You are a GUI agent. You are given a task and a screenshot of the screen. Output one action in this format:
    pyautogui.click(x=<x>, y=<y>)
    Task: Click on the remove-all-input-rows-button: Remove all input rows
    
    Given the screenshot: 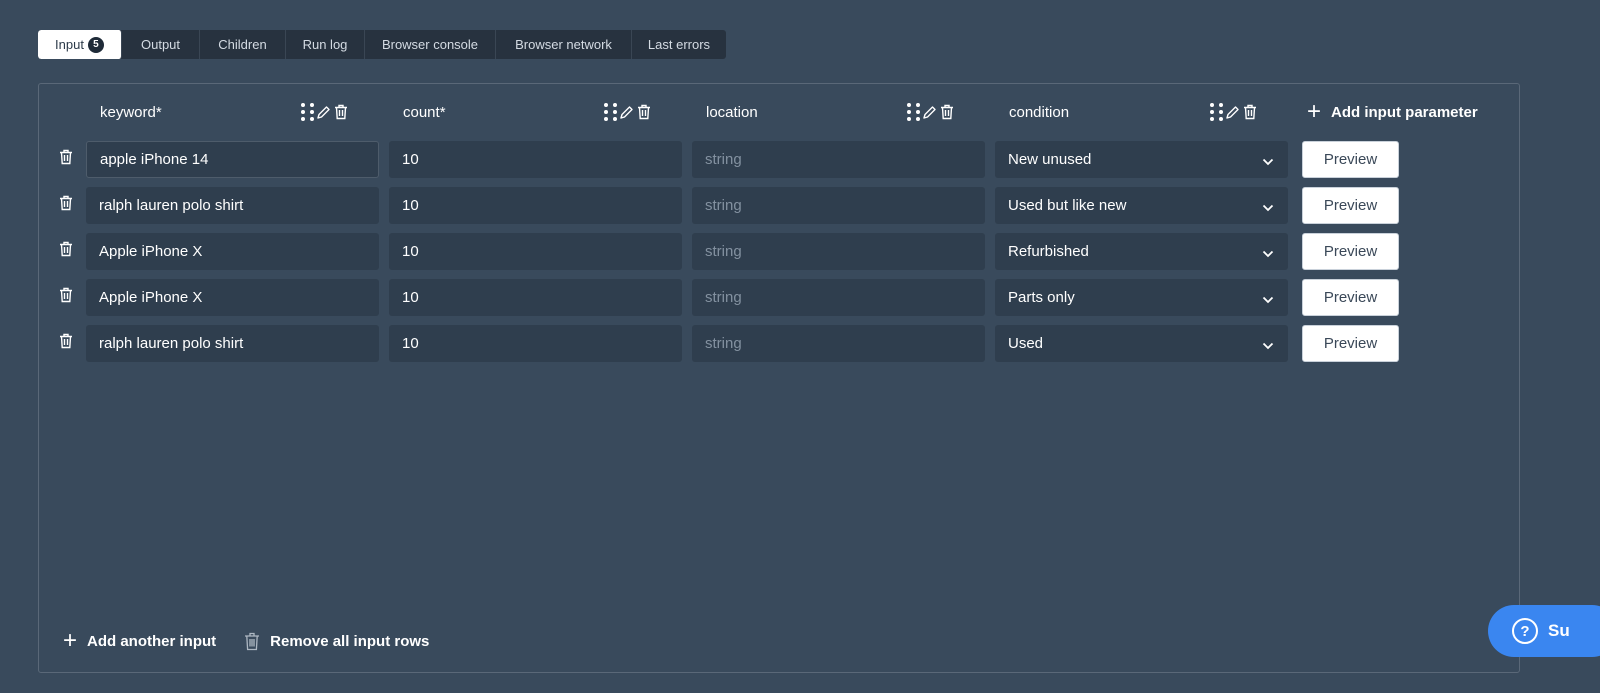 What is the action you would take?
    pyautogui.click(x=336, y=641)
    